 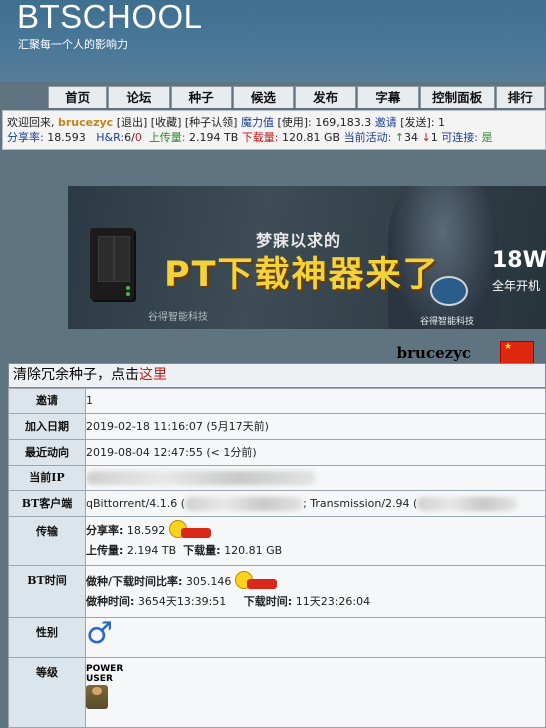 I want to click on row-label-gender: 性别, so click(x=47, y=637).